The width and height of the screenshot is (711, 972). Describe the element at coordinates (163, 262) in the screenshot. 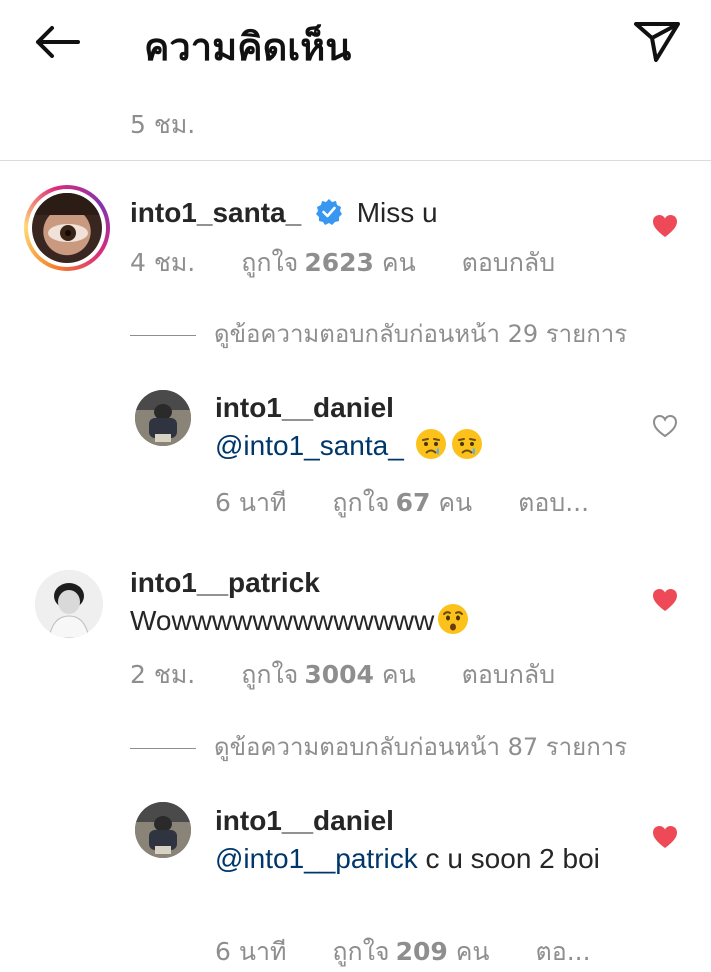

I see `comment-time: 4 ชม.` at that location.